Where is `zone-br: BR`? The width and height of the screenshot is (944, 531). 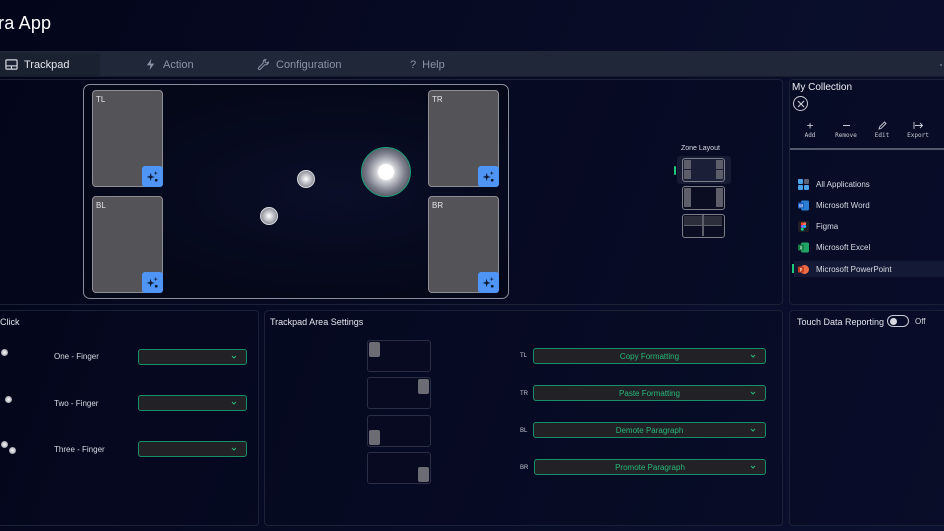
zone-br: BR is located at coordinates (463, 244).